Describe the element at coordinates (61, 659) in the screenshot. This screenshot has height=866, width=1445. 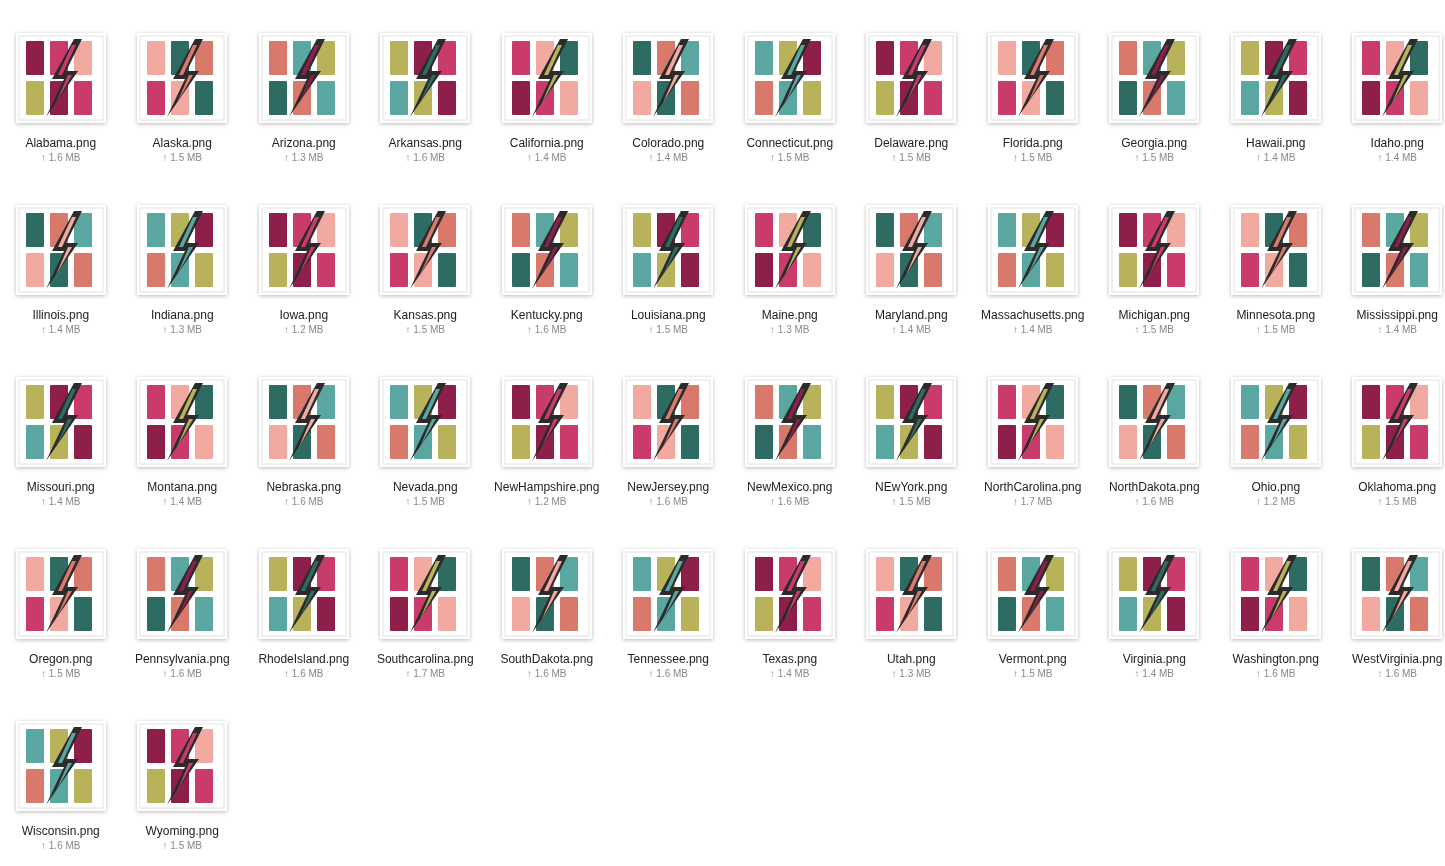
I see `file-name: Oregon.png` at that location.